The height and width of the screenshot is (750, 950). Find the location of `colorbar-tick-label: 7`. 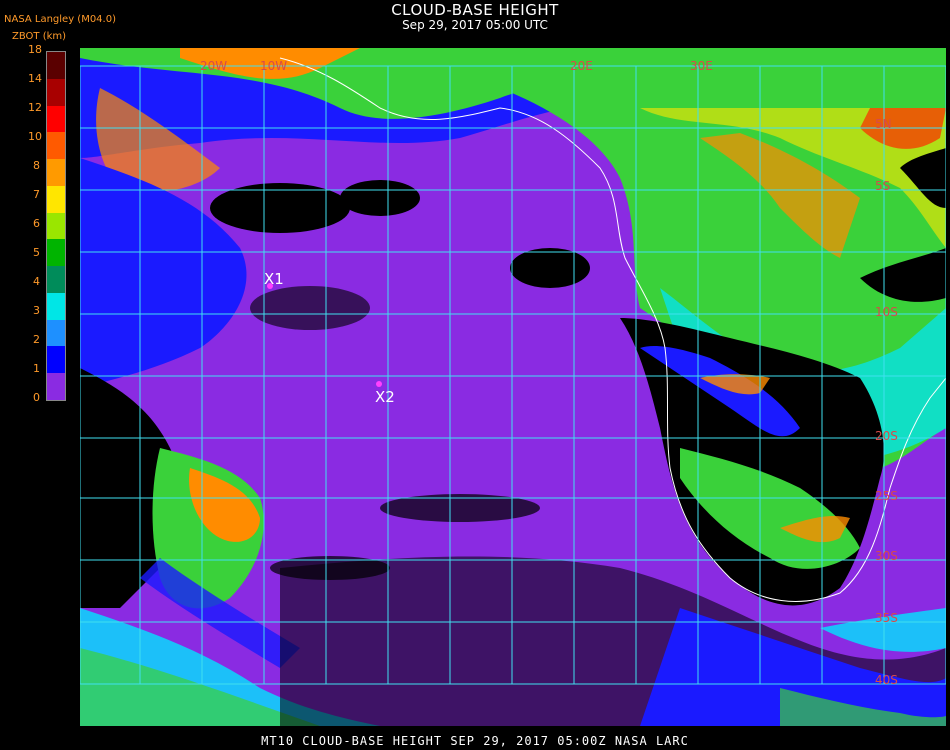

colorbar-tick-label: 7 is located at coordinates (36, 194).